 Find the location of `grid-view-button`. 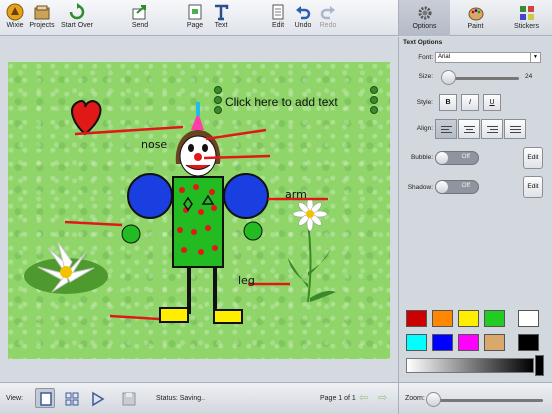

grid-view-button is located at coordinates (71, 398).